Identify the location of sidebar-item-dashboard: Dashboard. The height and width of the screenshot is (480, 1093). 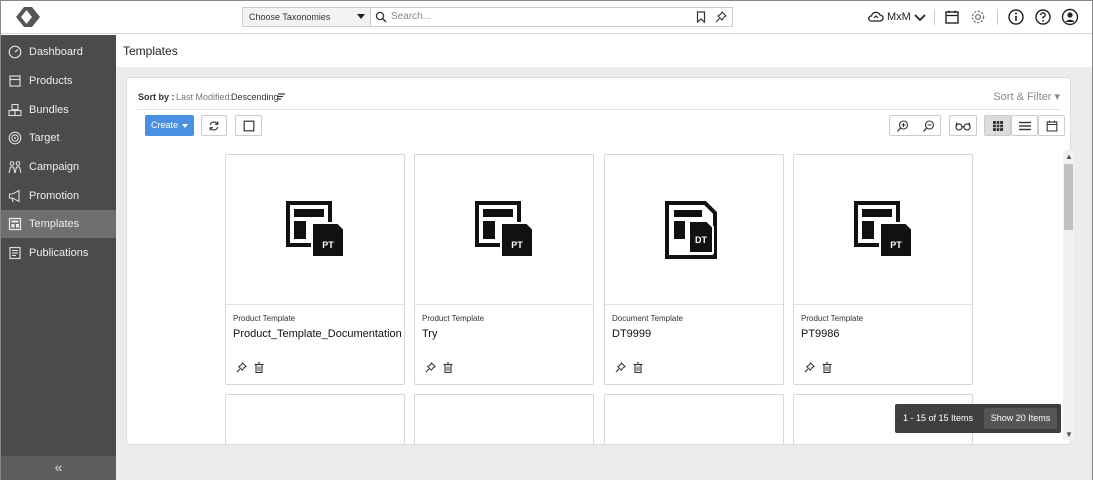
(58, 52).